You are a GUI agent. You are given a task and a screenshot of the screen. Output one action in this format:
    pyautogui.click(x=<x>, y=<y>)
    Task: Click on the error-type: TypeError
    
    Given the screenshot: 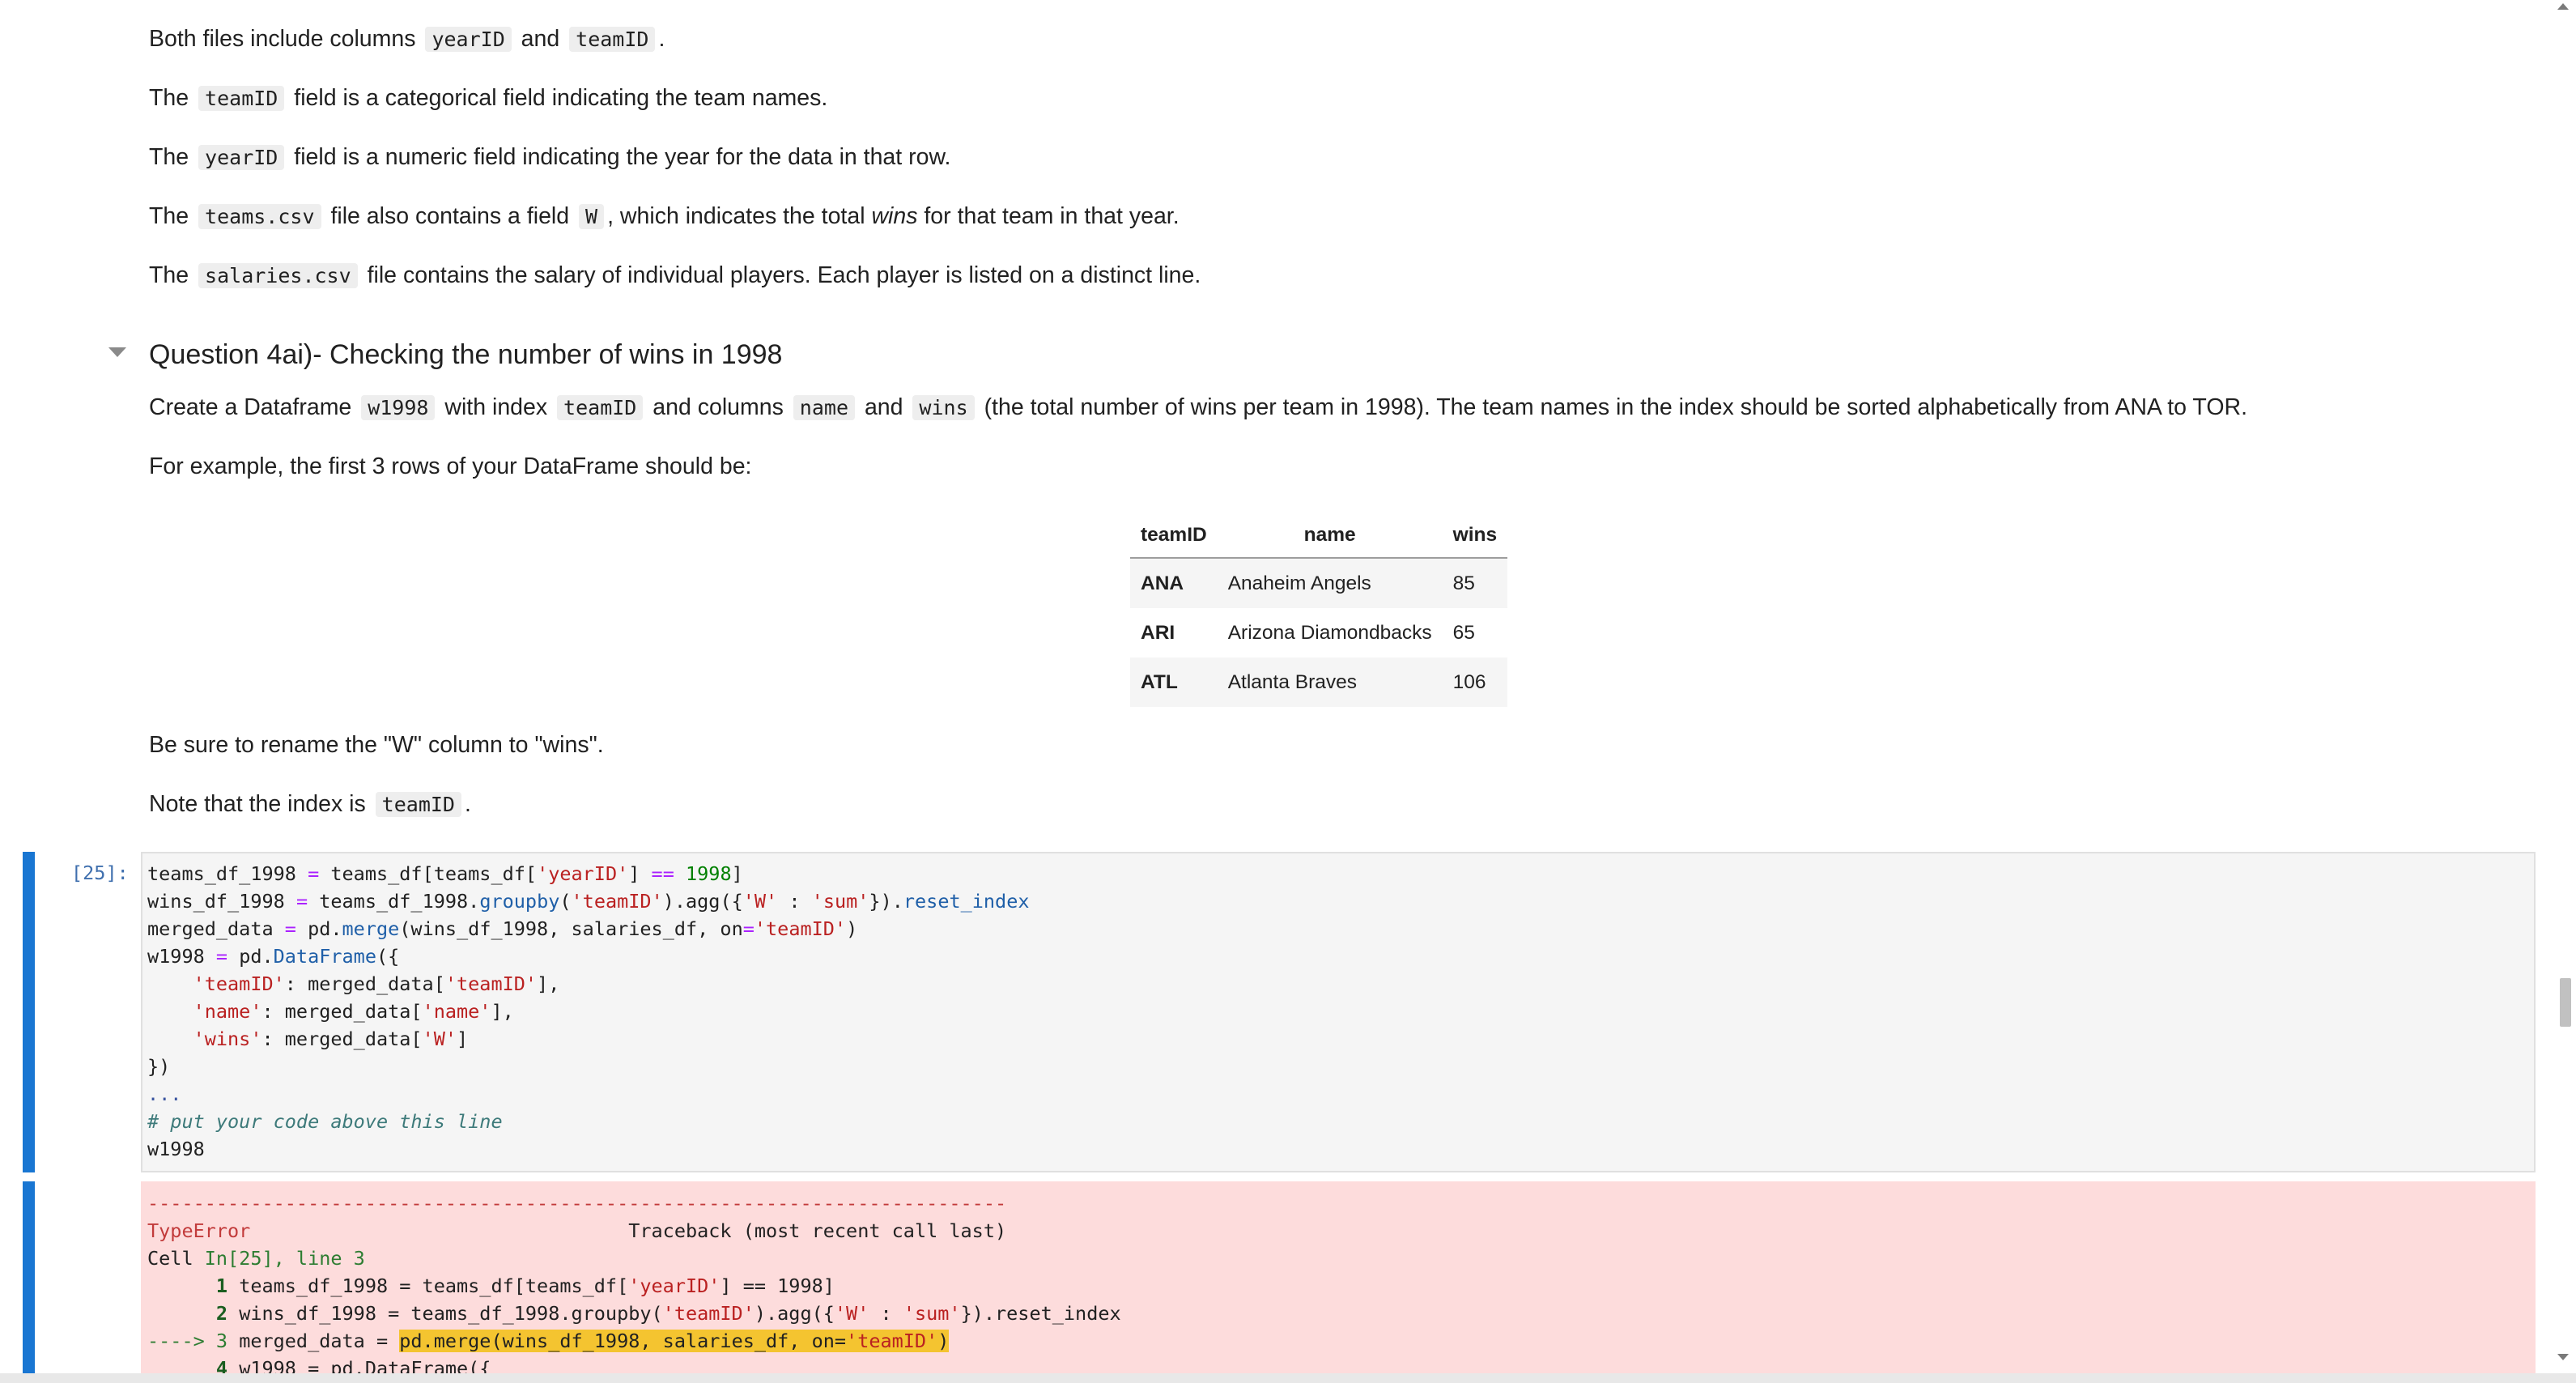 What is the action you would take?
    pyautogui.click(x=199, y=1230)
    